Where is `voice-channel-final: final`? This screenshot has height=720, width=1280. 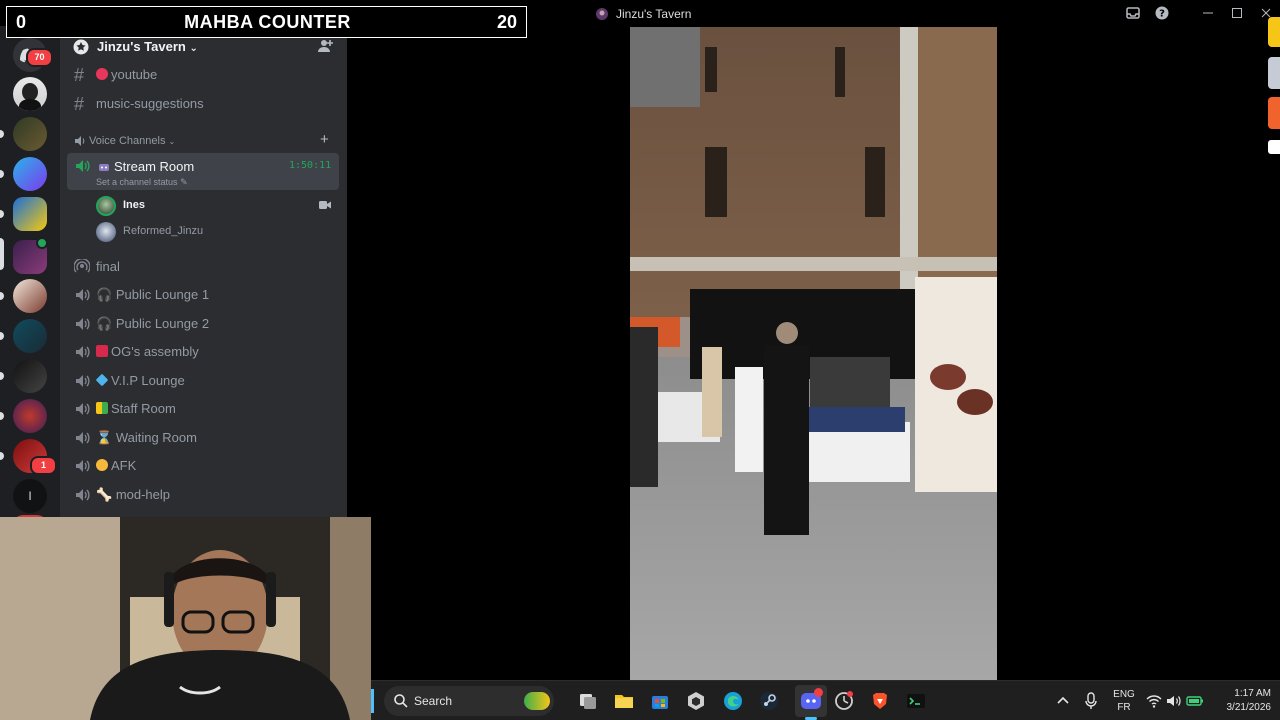 voice-channel-final: final is located at coordinates (204, 267).